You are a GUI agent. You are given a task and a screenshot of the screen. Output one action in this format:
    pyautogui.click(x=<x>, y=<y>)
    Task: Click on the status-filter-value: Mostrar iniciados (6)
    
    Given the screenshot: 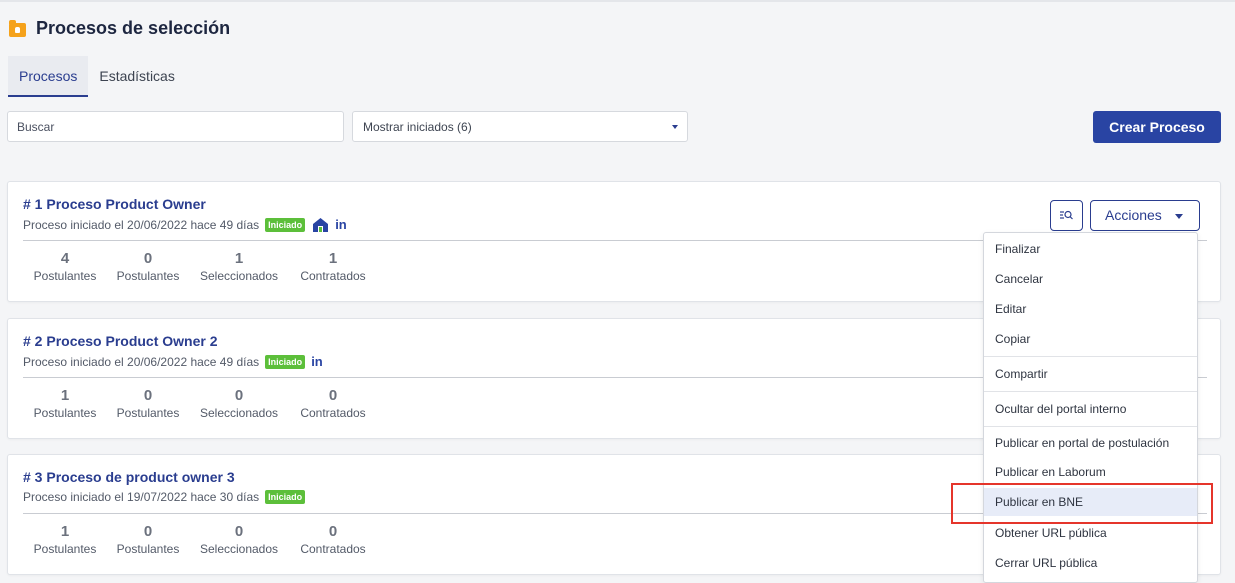 What is the action you would take?
    pyautogui.click(x=417, y=127)
    